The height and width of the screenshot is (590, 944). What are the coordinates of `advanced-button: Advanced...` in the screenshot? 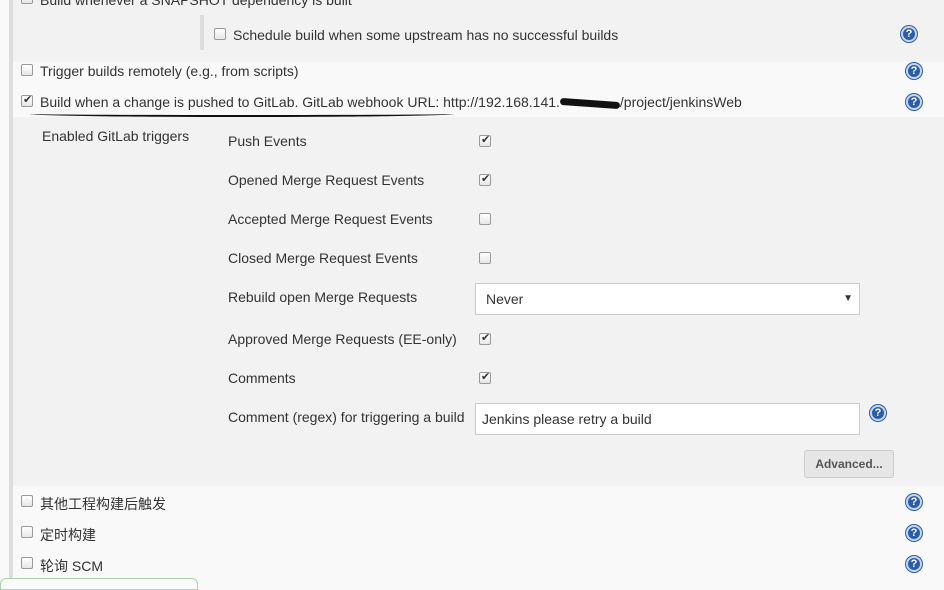 It's located at (849, 464).